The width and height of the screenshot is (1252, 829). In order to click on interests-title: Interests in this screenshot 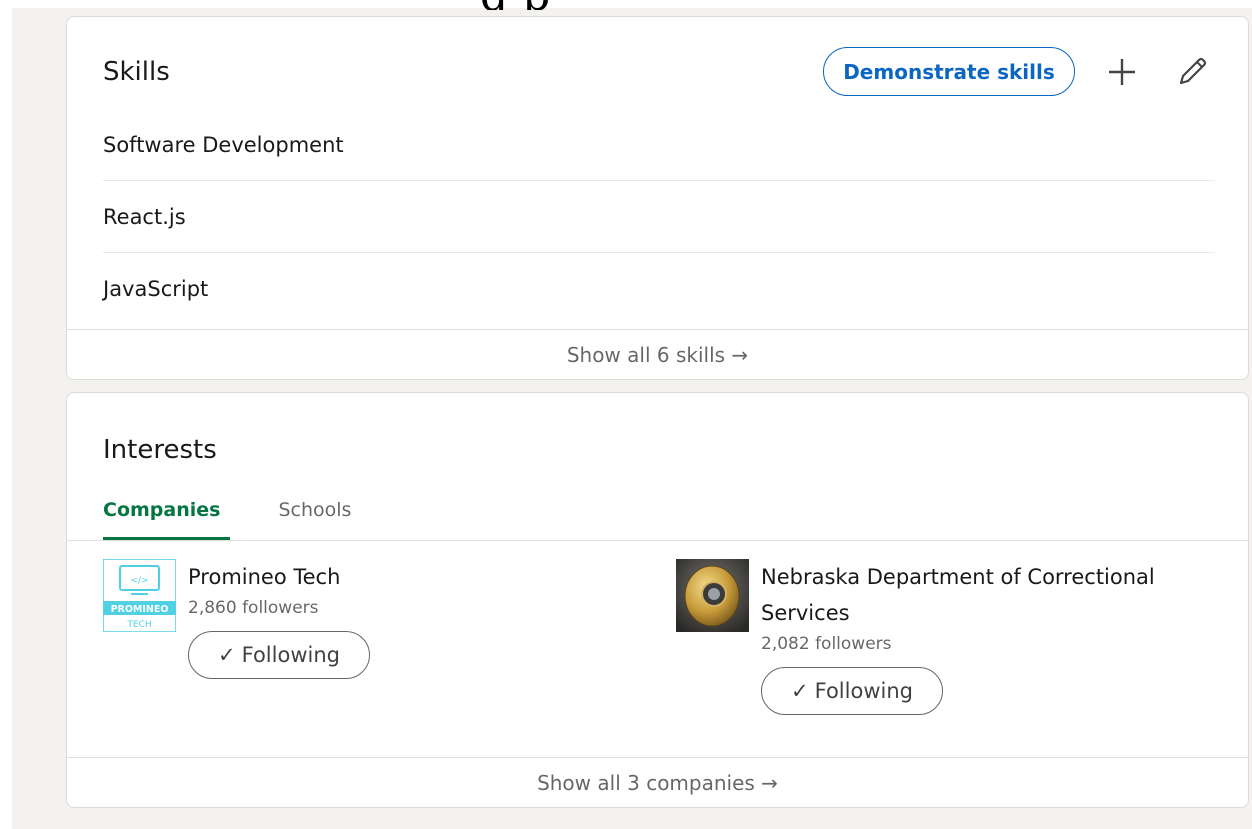, I will do `click(160, 450)`.